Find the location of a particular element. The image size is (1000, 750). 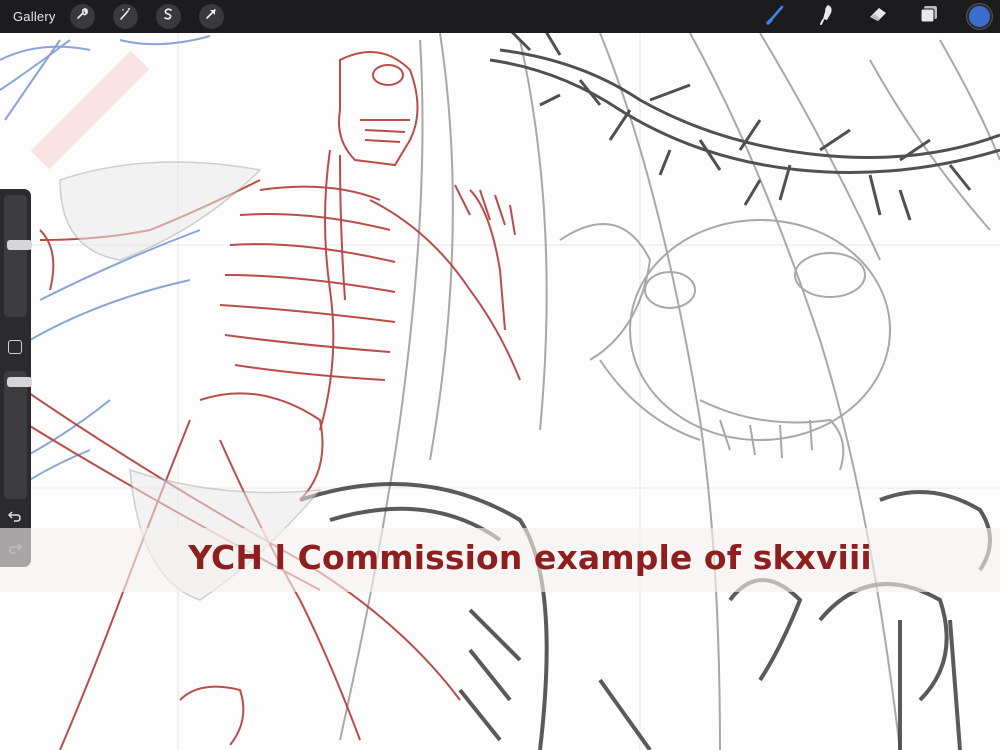

wrench-icon is located at coordinates (82, 16).